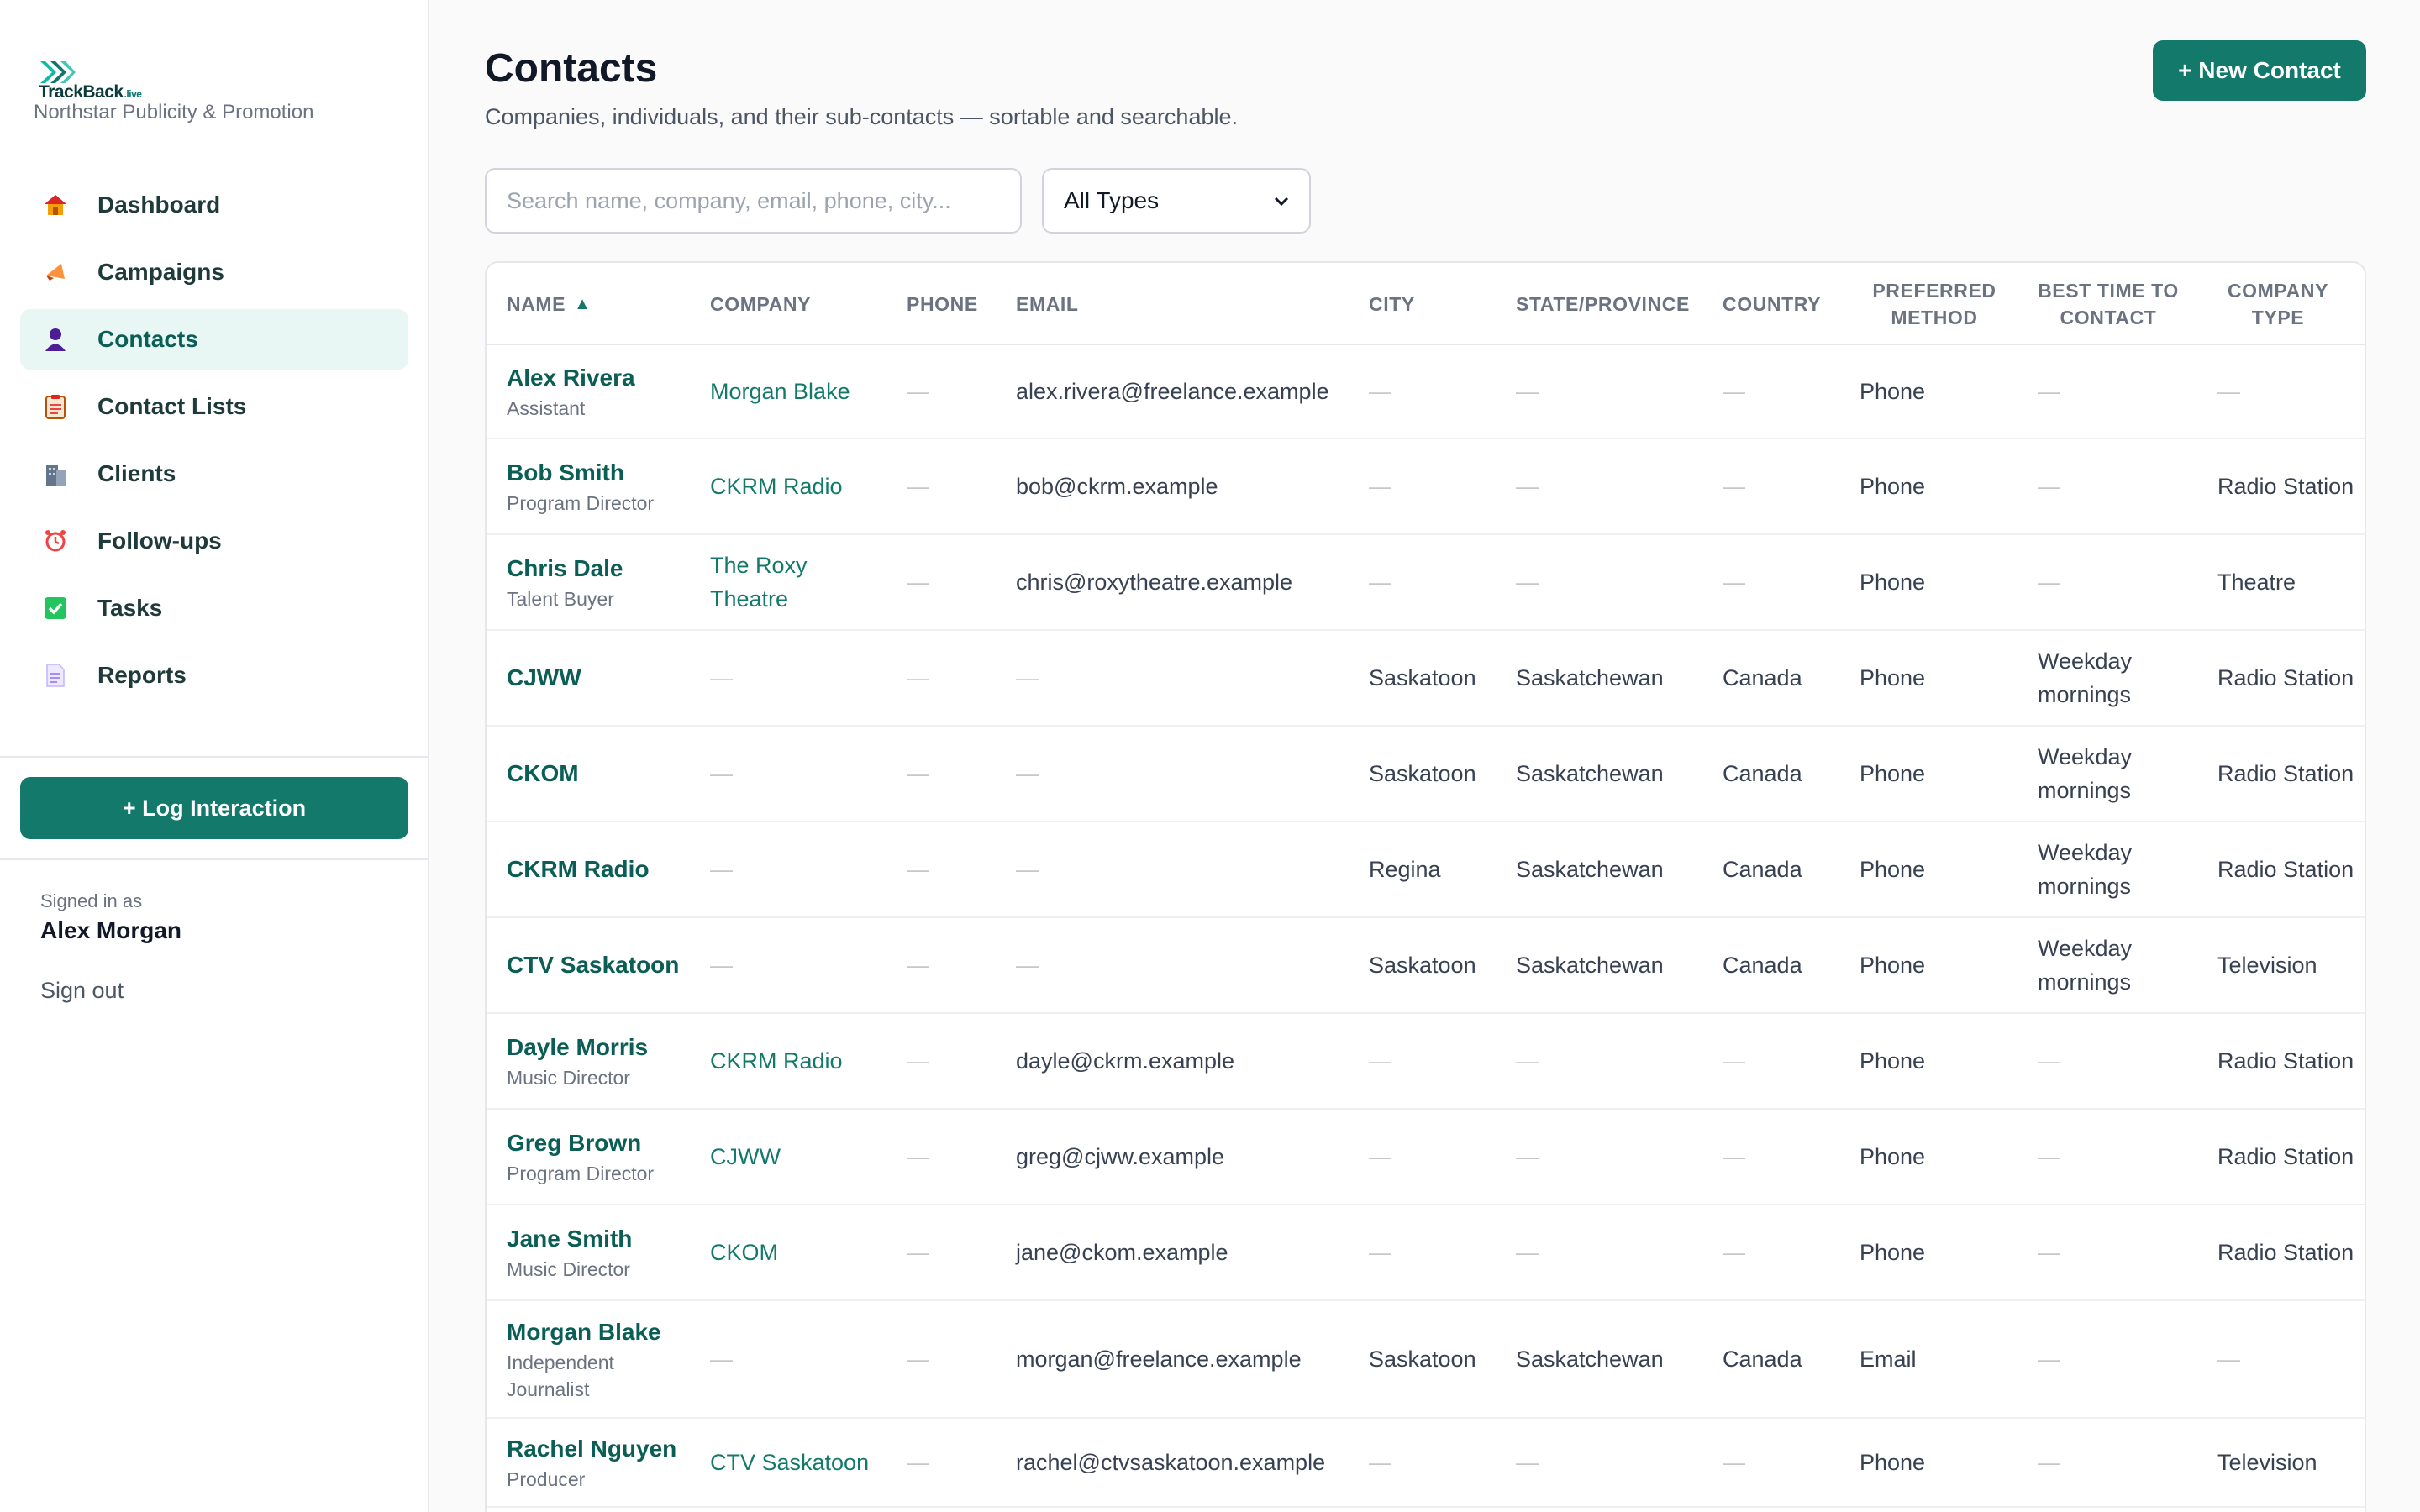  Describe the element at coordinates (800, 1156) in the screenshot. I see `company-link: CJWW` at that location.